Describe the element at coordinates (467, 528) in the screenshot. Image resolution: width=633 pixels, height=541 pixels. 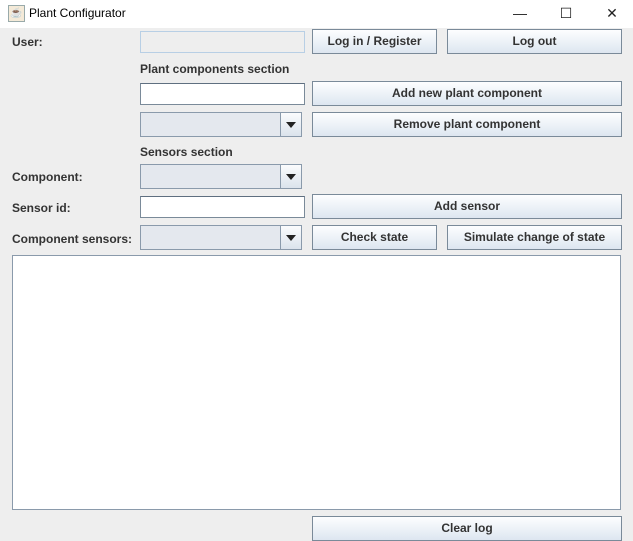
I see `clear-log-button: Clear log` at that location.